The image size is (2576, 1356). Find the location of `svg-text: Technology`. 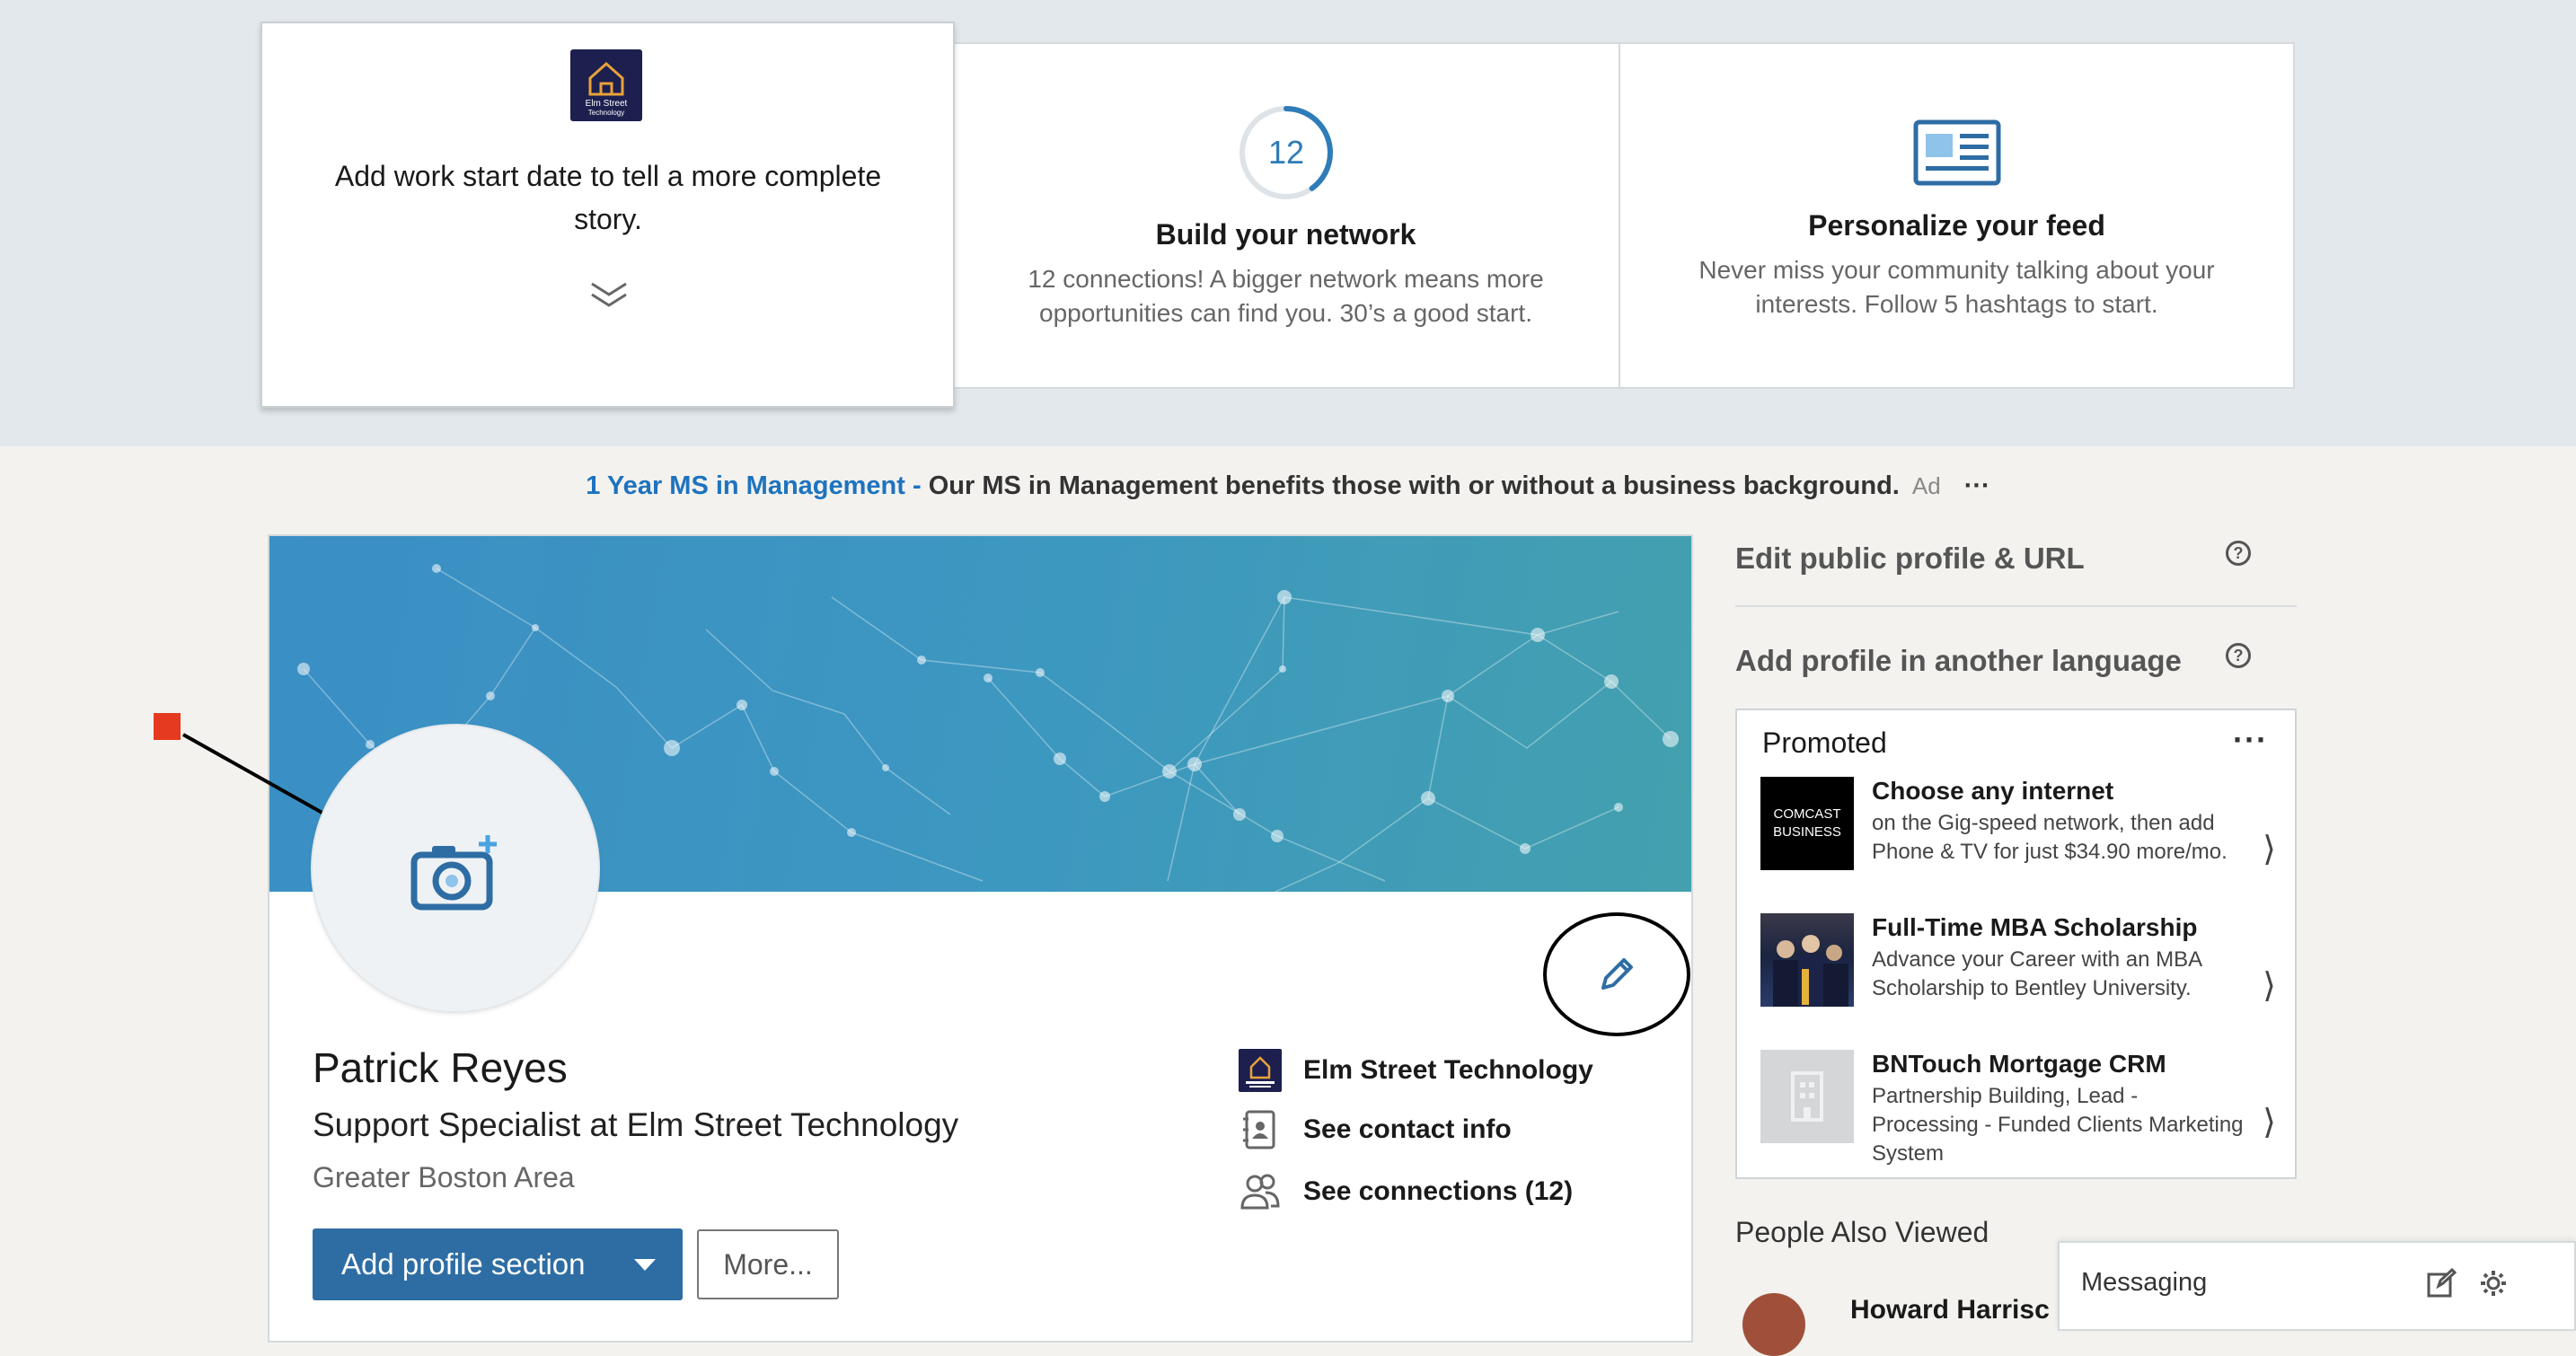

svg-text: Technology is located at coordinates (606, 113).